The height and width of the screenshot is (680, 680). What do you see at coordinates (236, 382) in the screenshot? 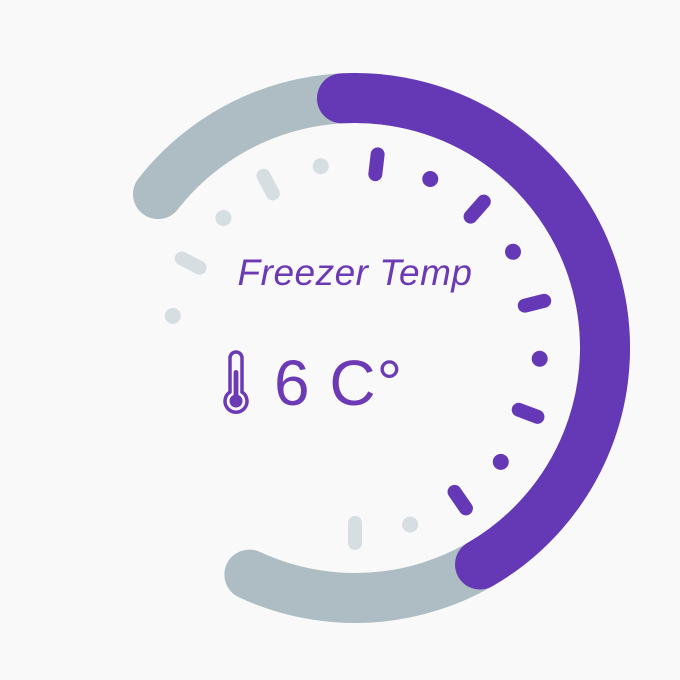
I see `thermometer-icon` at bounding box center [236, 382].